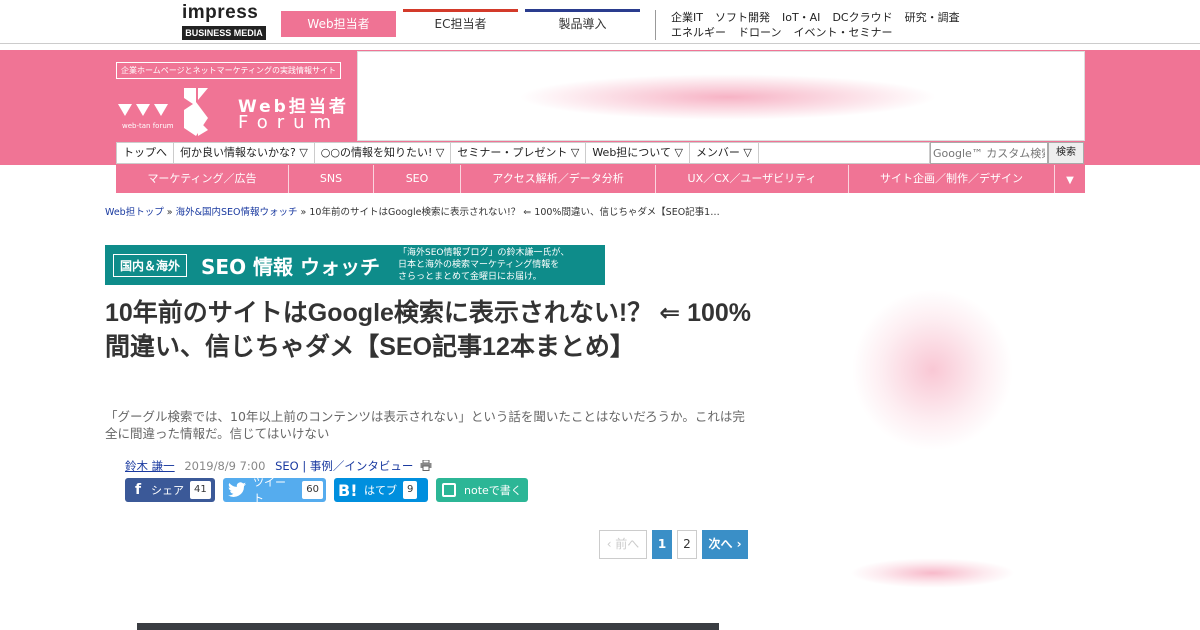 This screenshot has height=630, width=1200. I want to click on sidebar-ad, so click(932, 370).